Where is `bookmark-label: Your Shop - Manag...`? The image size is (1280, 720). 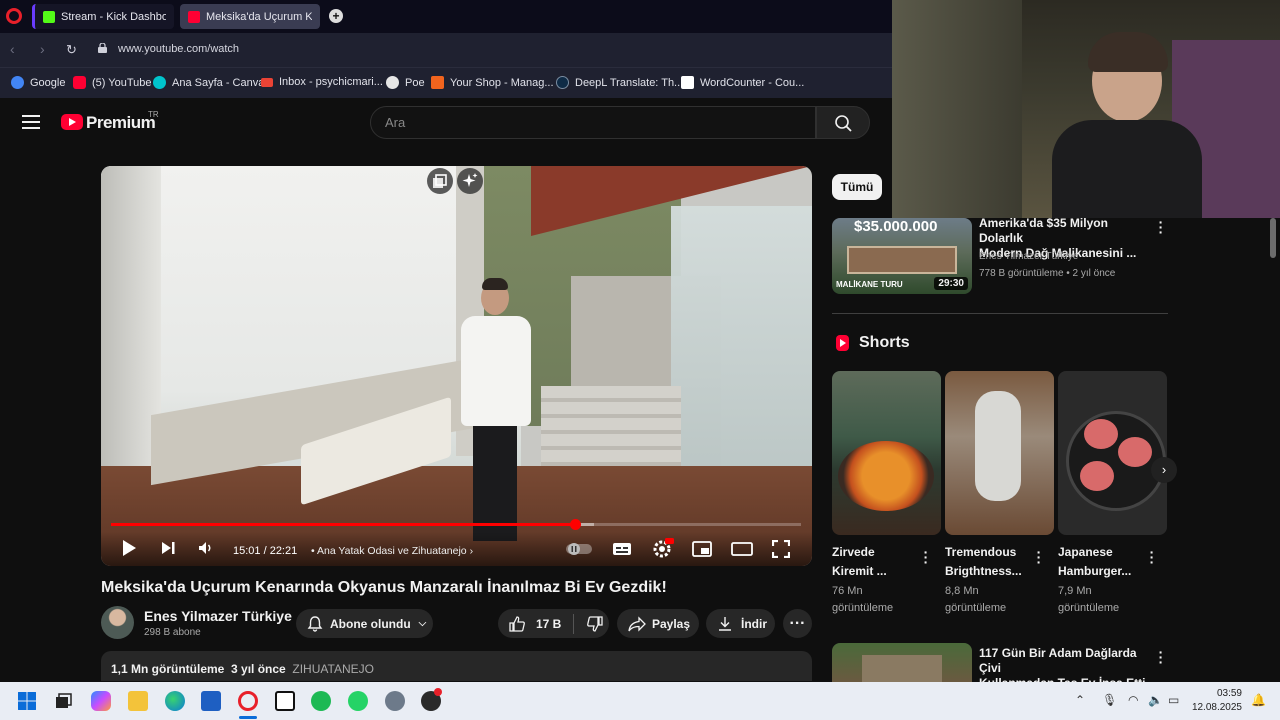
bookmark-label: Your Shop - Manag... is located at coordinates (502, 82).